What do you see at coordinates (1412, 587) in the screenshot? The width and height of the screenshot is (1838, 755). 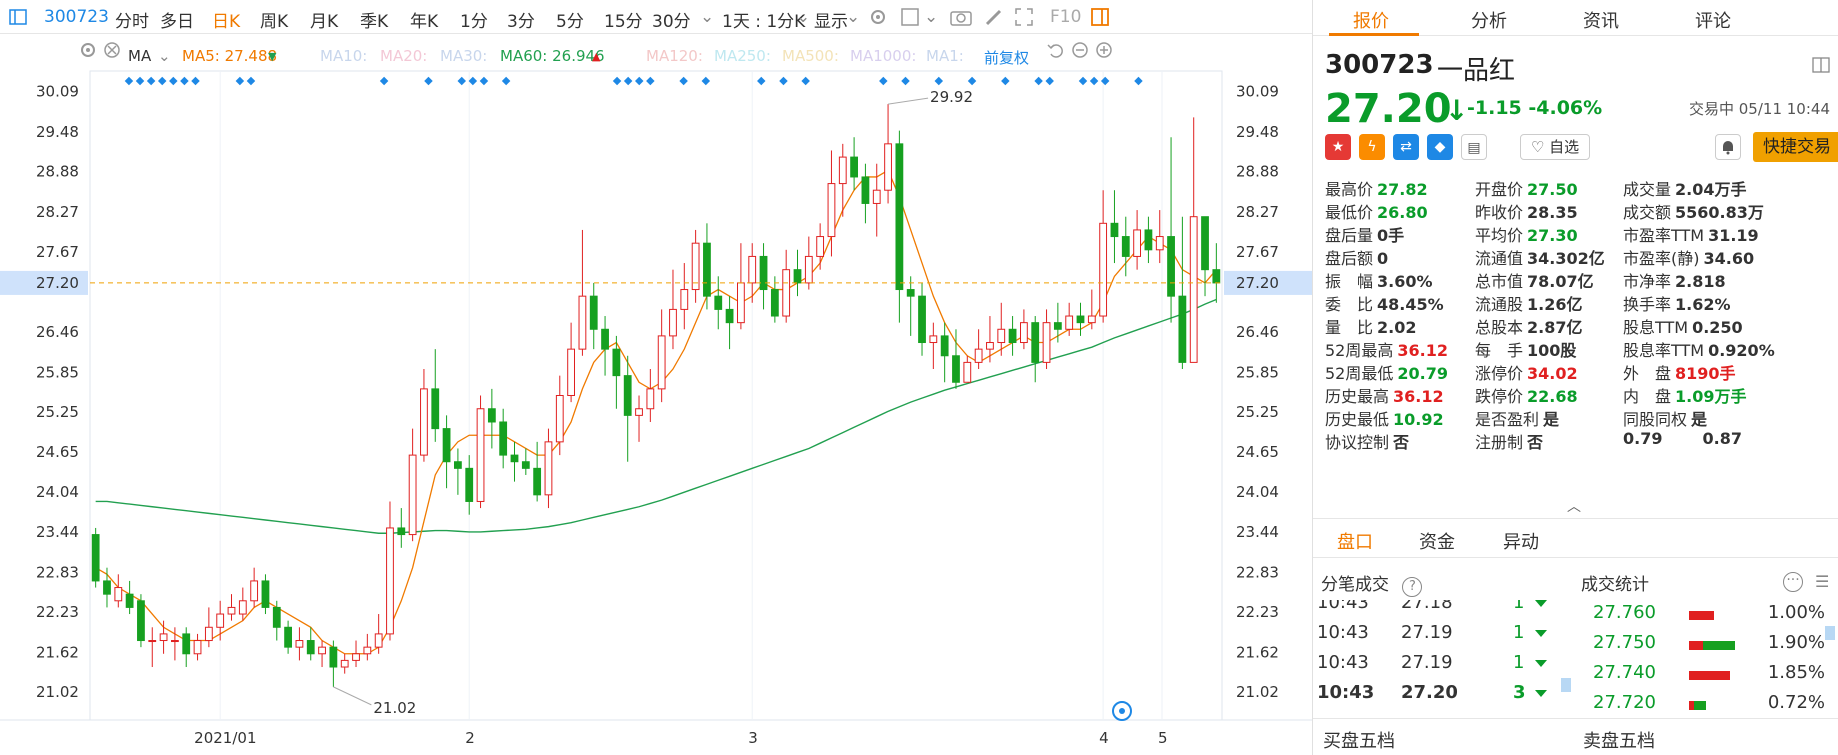 I see `help-icon: ?` at bounding box center [1412, 587].